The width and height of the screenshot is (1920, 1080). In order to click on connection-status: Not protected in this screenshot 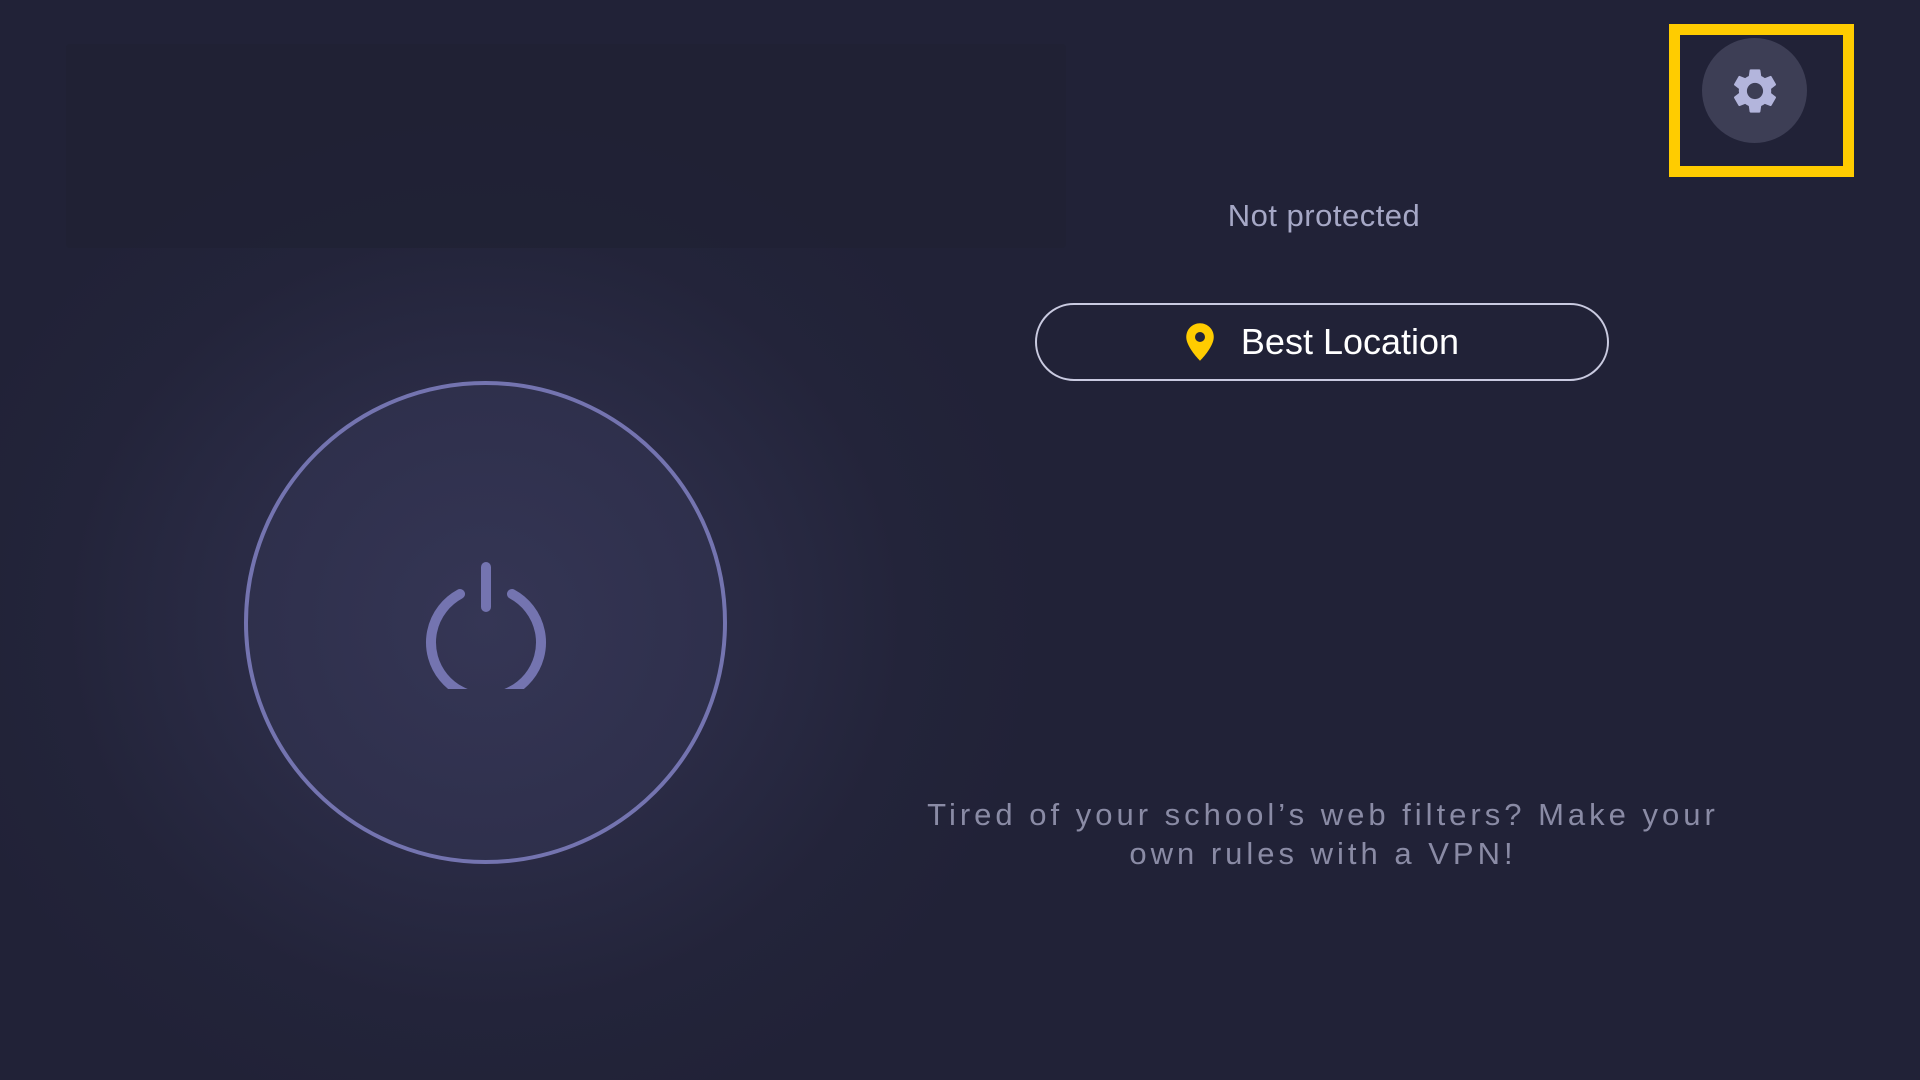, I will do `click(1324, 215)`.